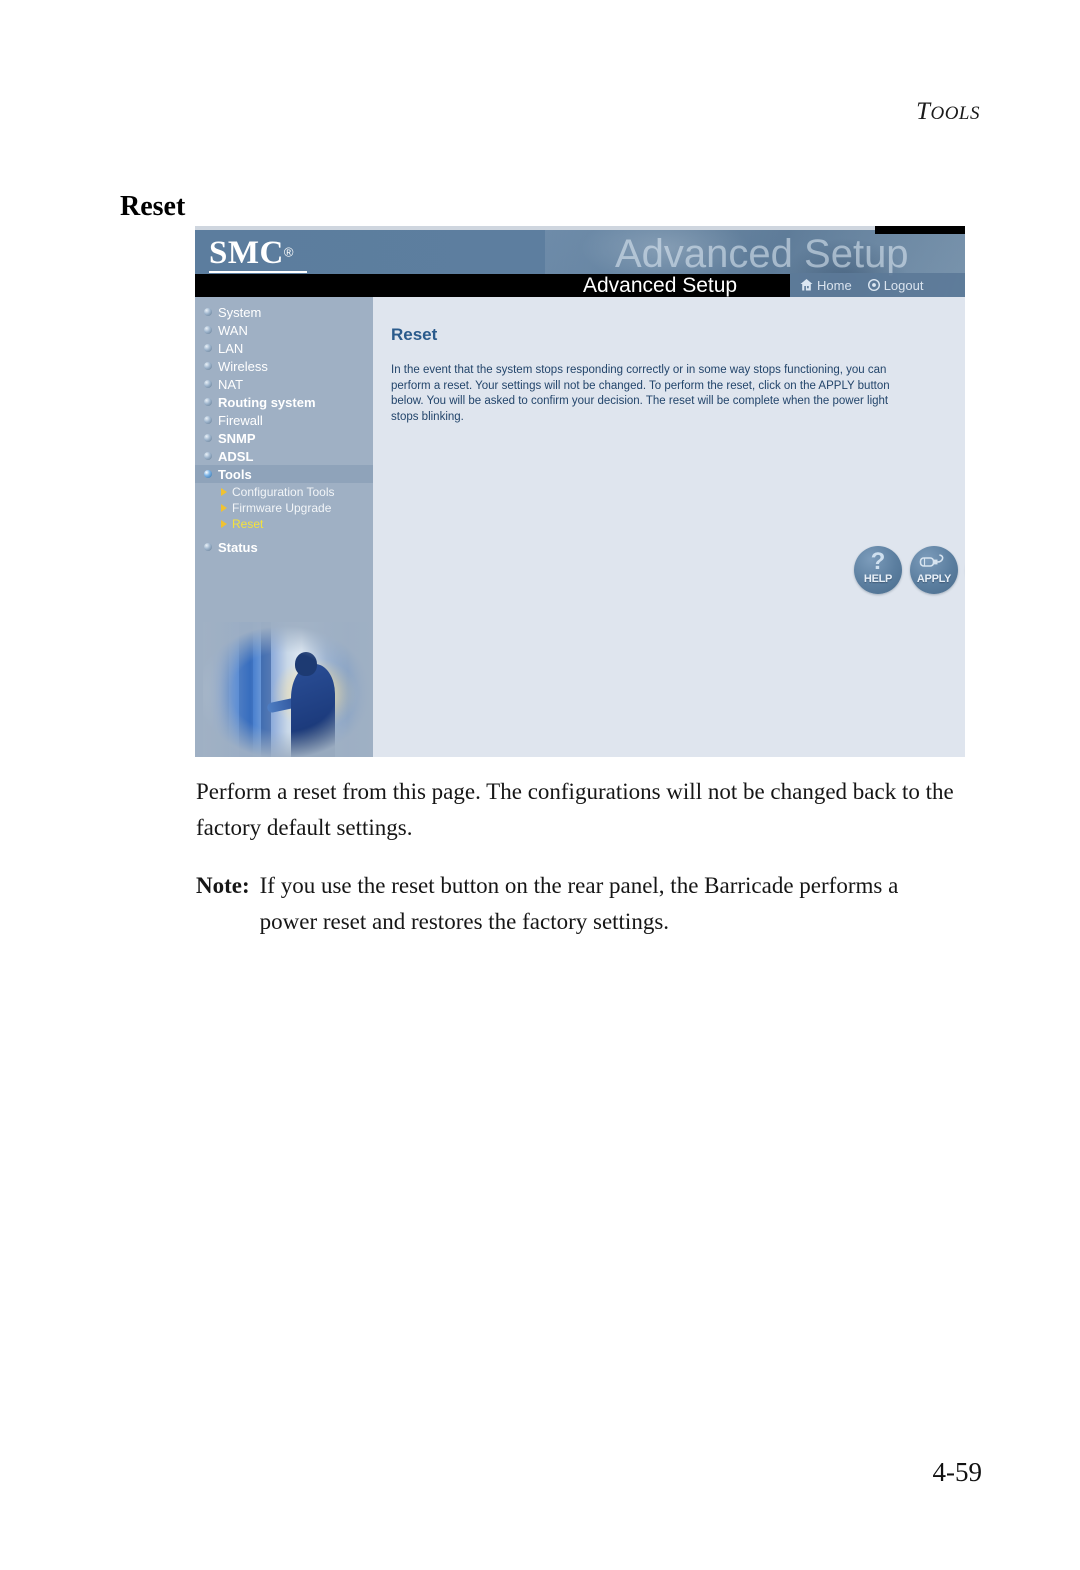 Image resolution: width=1080 pixels, height=1570 pixels. Describe the element at coordinates (233, 330) in the screenshot. I see `sidebar-item-label: WAN` at that location.